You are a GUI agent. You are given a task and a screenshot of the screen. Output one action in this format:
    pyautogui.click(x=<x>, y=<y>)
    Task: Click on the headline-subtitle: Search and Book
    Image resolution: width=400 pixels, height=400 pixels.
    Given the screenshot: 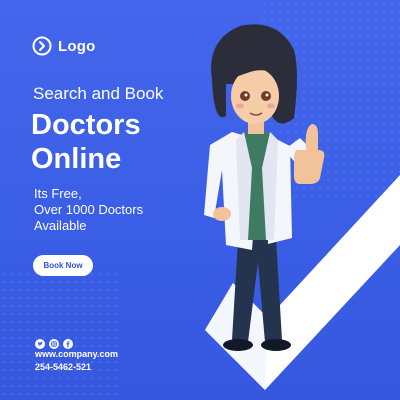 What is the action you would take?
    pyautogui.click(x=98, y=93)
    